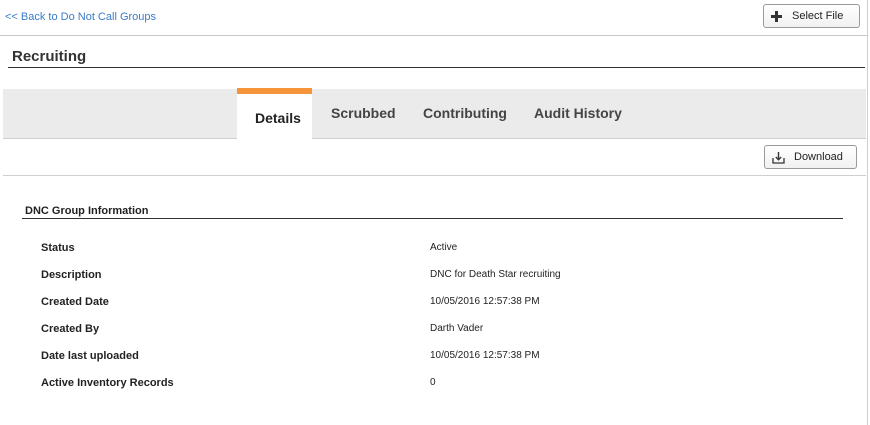 The width and height of the screenshot is (870, 425). What do you see at coordinates (278, 118) in the screenshot?
I see `tab-details-label: Details` at bounding box center [278, 118].